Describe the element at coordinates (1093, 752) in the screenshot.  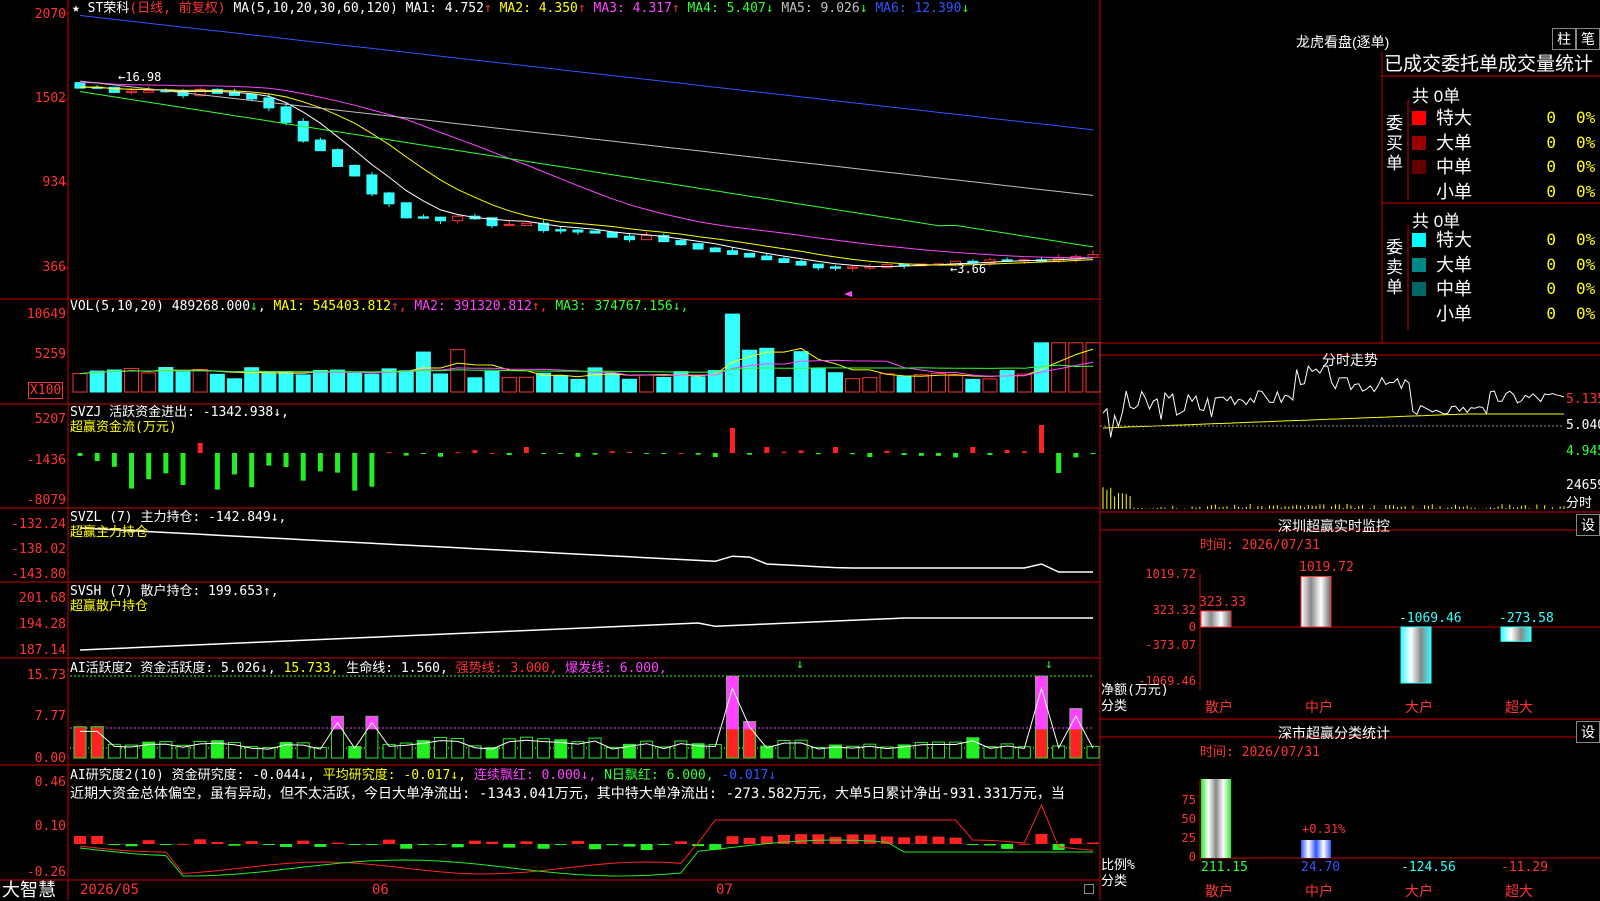
I see `activity-bar` at that location.